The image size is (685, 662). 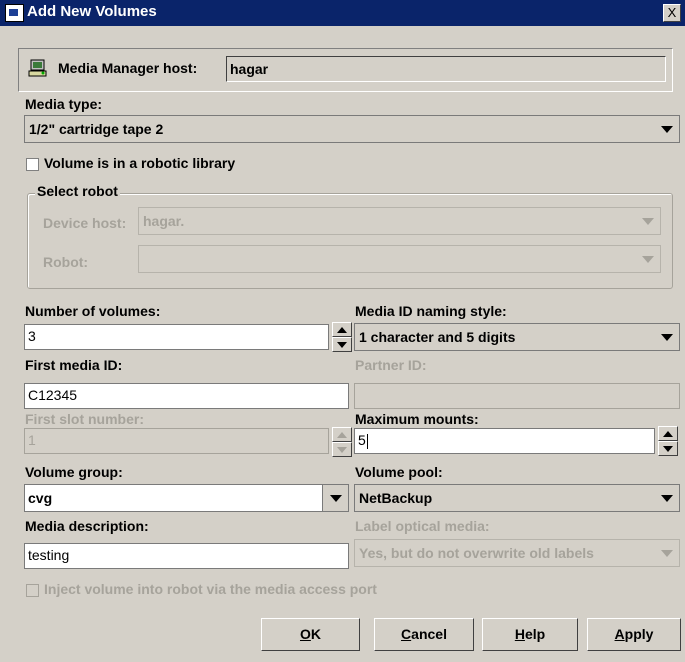 I want to click on close-button: X, so click(x=672, y=13).